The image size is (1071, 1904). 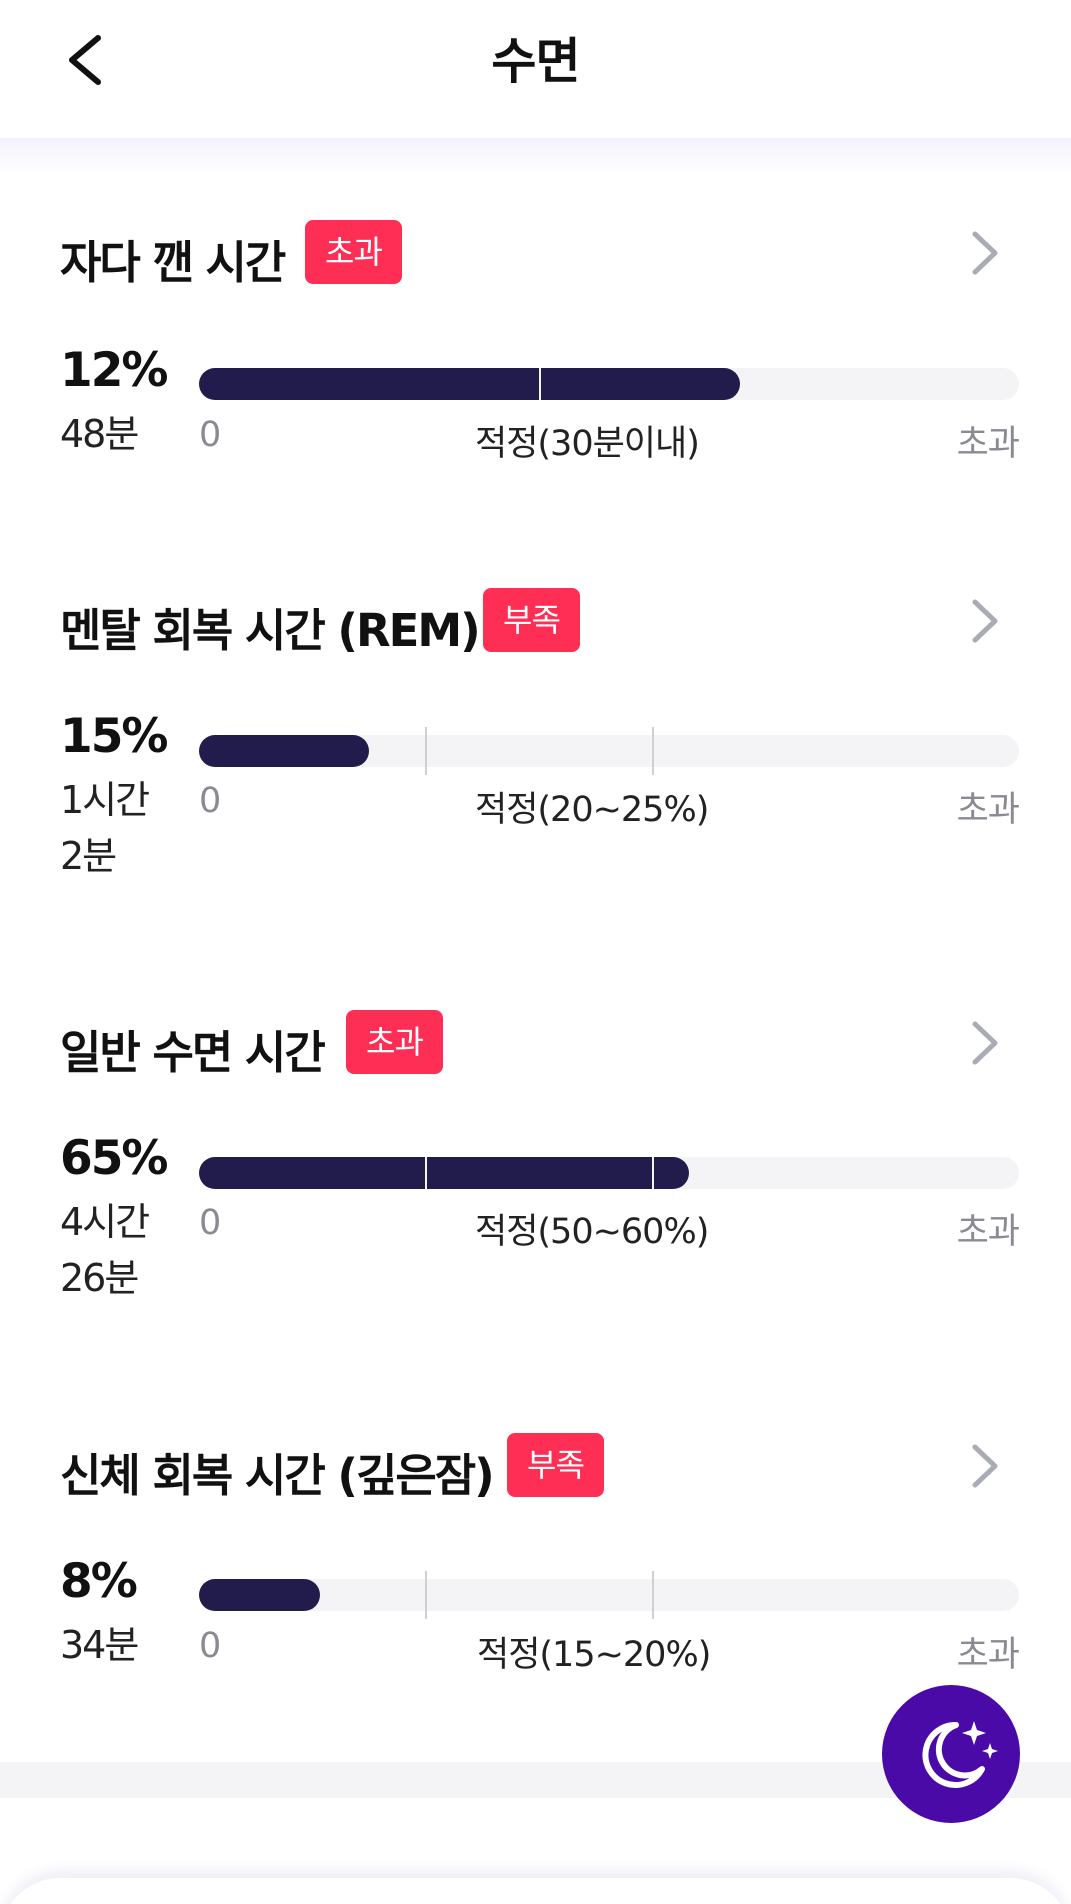 I want to click on duration-value: 34분, so click(x=99, y=1645).